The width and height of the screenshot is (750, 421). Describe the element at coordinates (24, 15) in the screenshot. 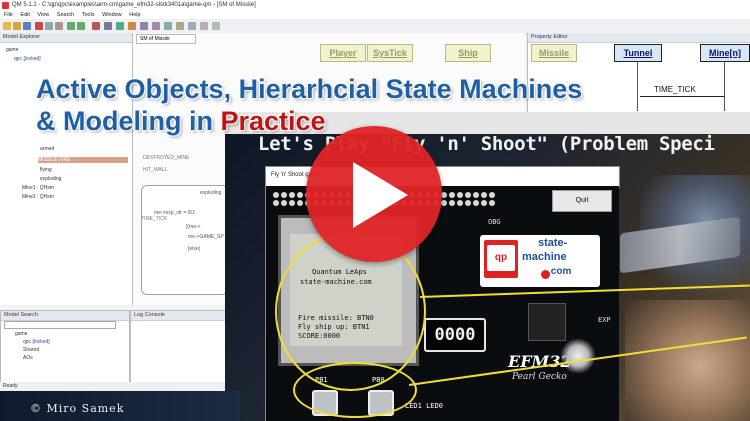

I see `menu-edit: Edit` at that location.